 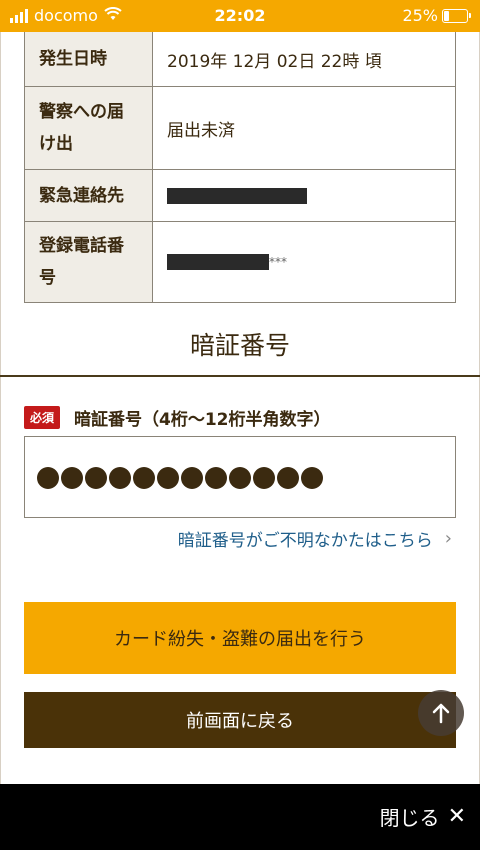 What do you see at coordinates (456, 15) in the screenshot?
I see `battery-icon` at bounding box center [456, 15].